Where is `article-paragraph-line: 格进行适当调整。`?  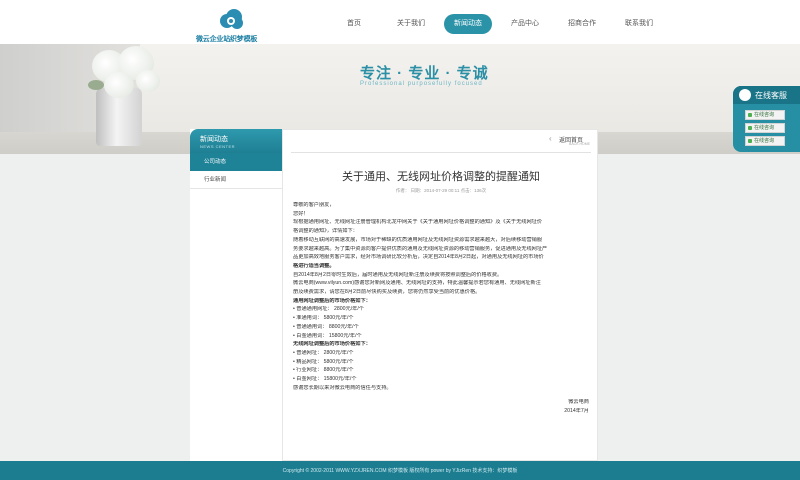 article-paragraph-line: 格进行适当调整。 is located at coordinates (314, 265).